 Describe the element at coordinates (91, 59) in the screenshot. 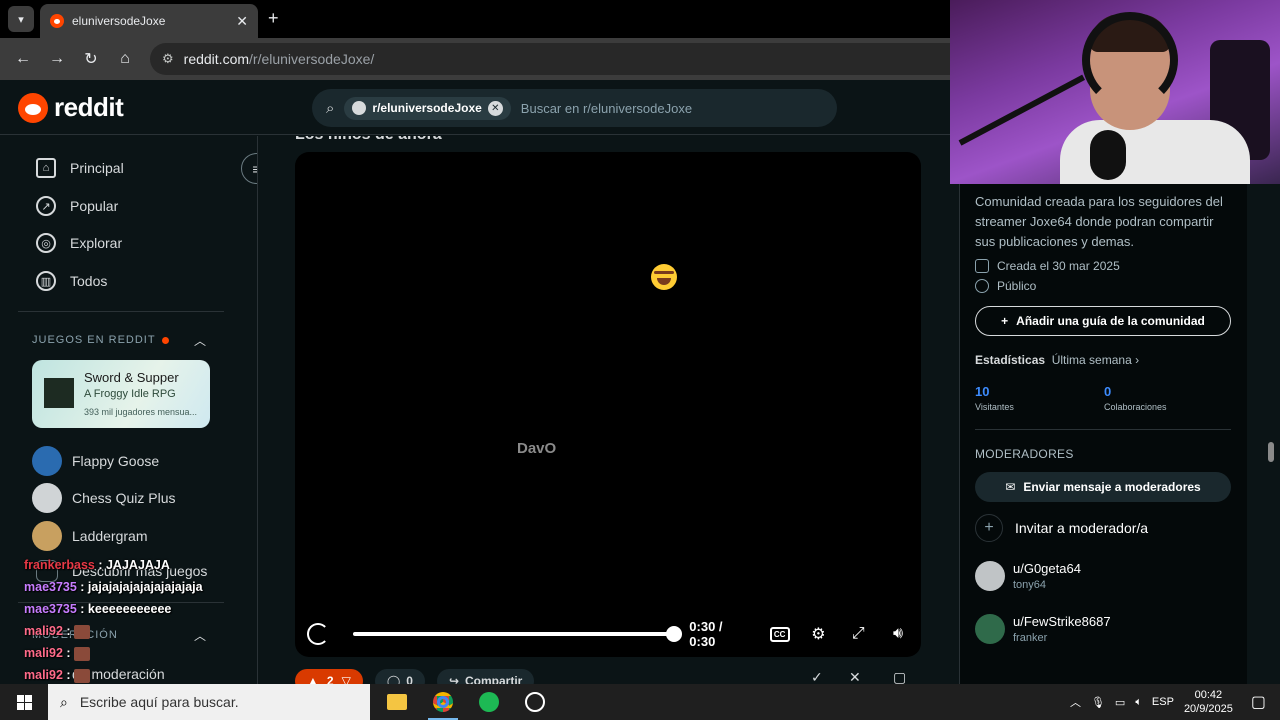

I see `reload-icon: ↻` at that location.